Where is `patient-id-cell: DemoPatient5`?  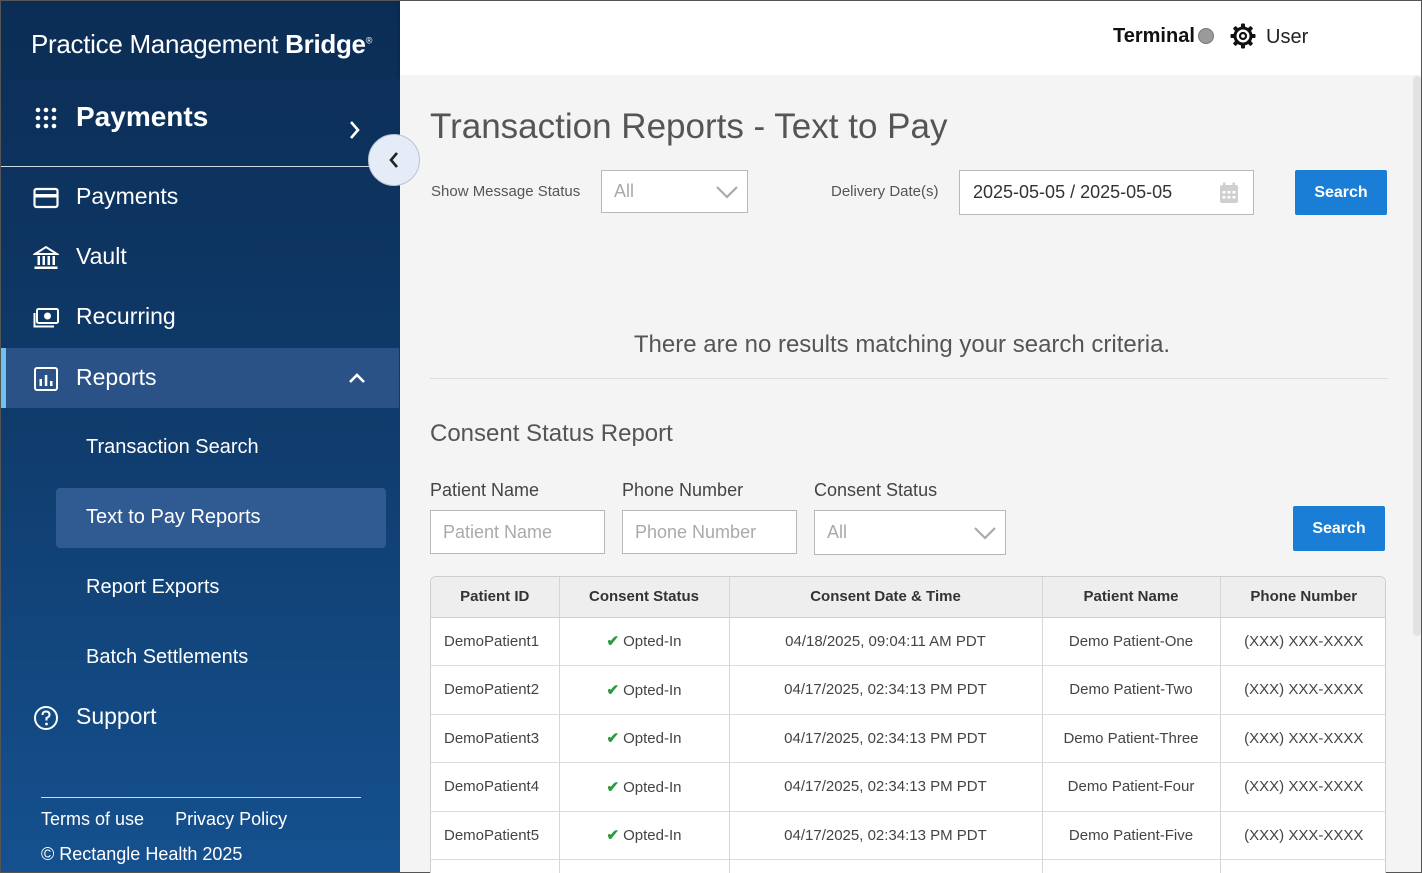 patient-id-cell: DemoPatient5 is located at coordinates (495, 835).